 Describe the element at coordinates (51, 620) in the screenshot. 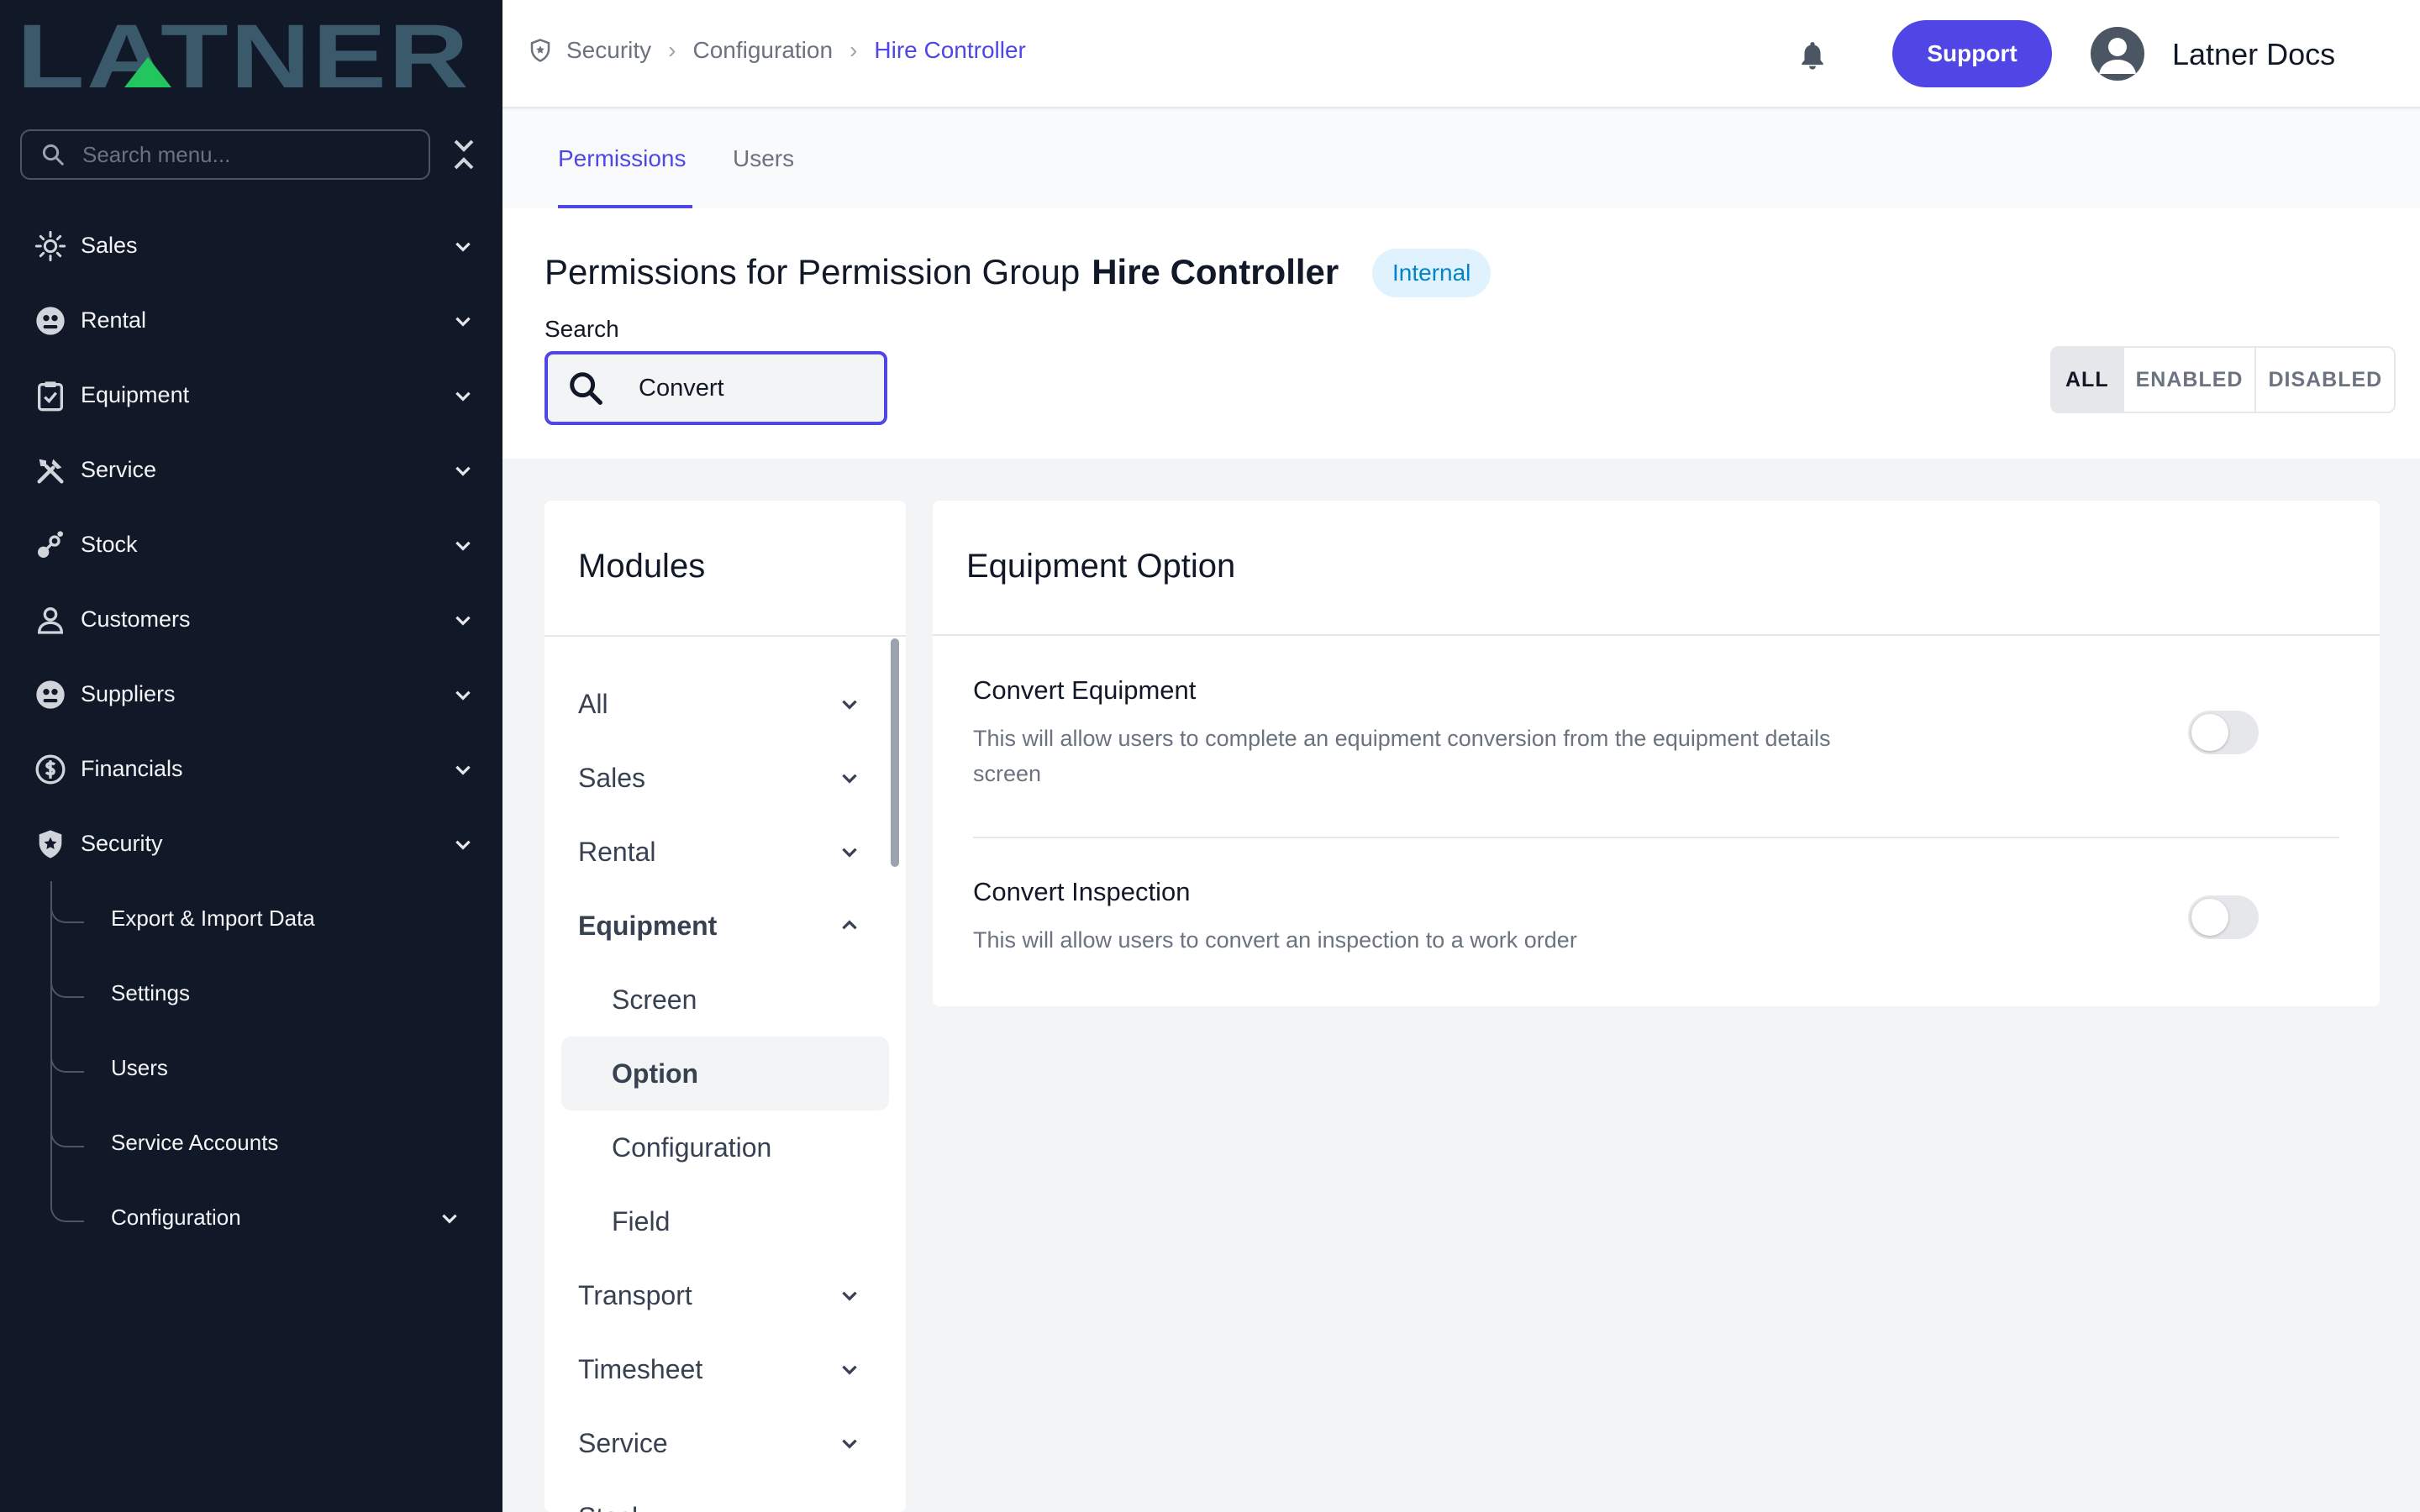

I see `customers-icon` at that location.